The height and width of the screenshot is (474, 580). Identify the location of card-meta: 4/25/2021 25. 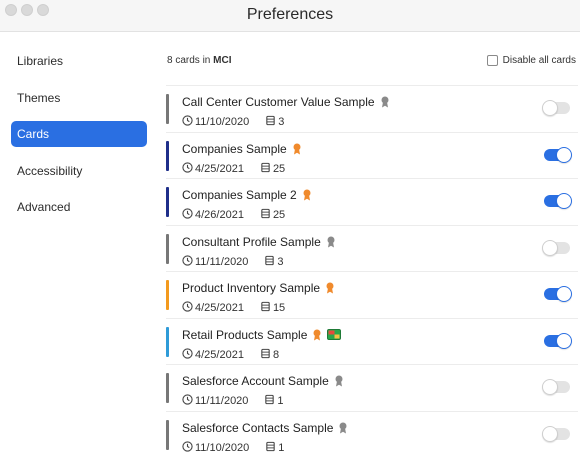
(233, 168).